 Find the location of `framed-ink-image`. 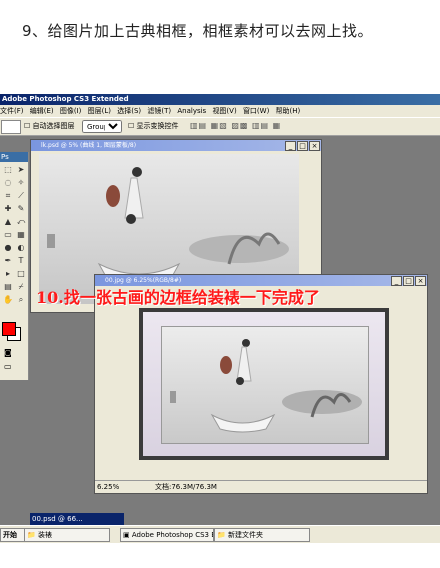

framed-ink-image is located at coordinates (266, 386).